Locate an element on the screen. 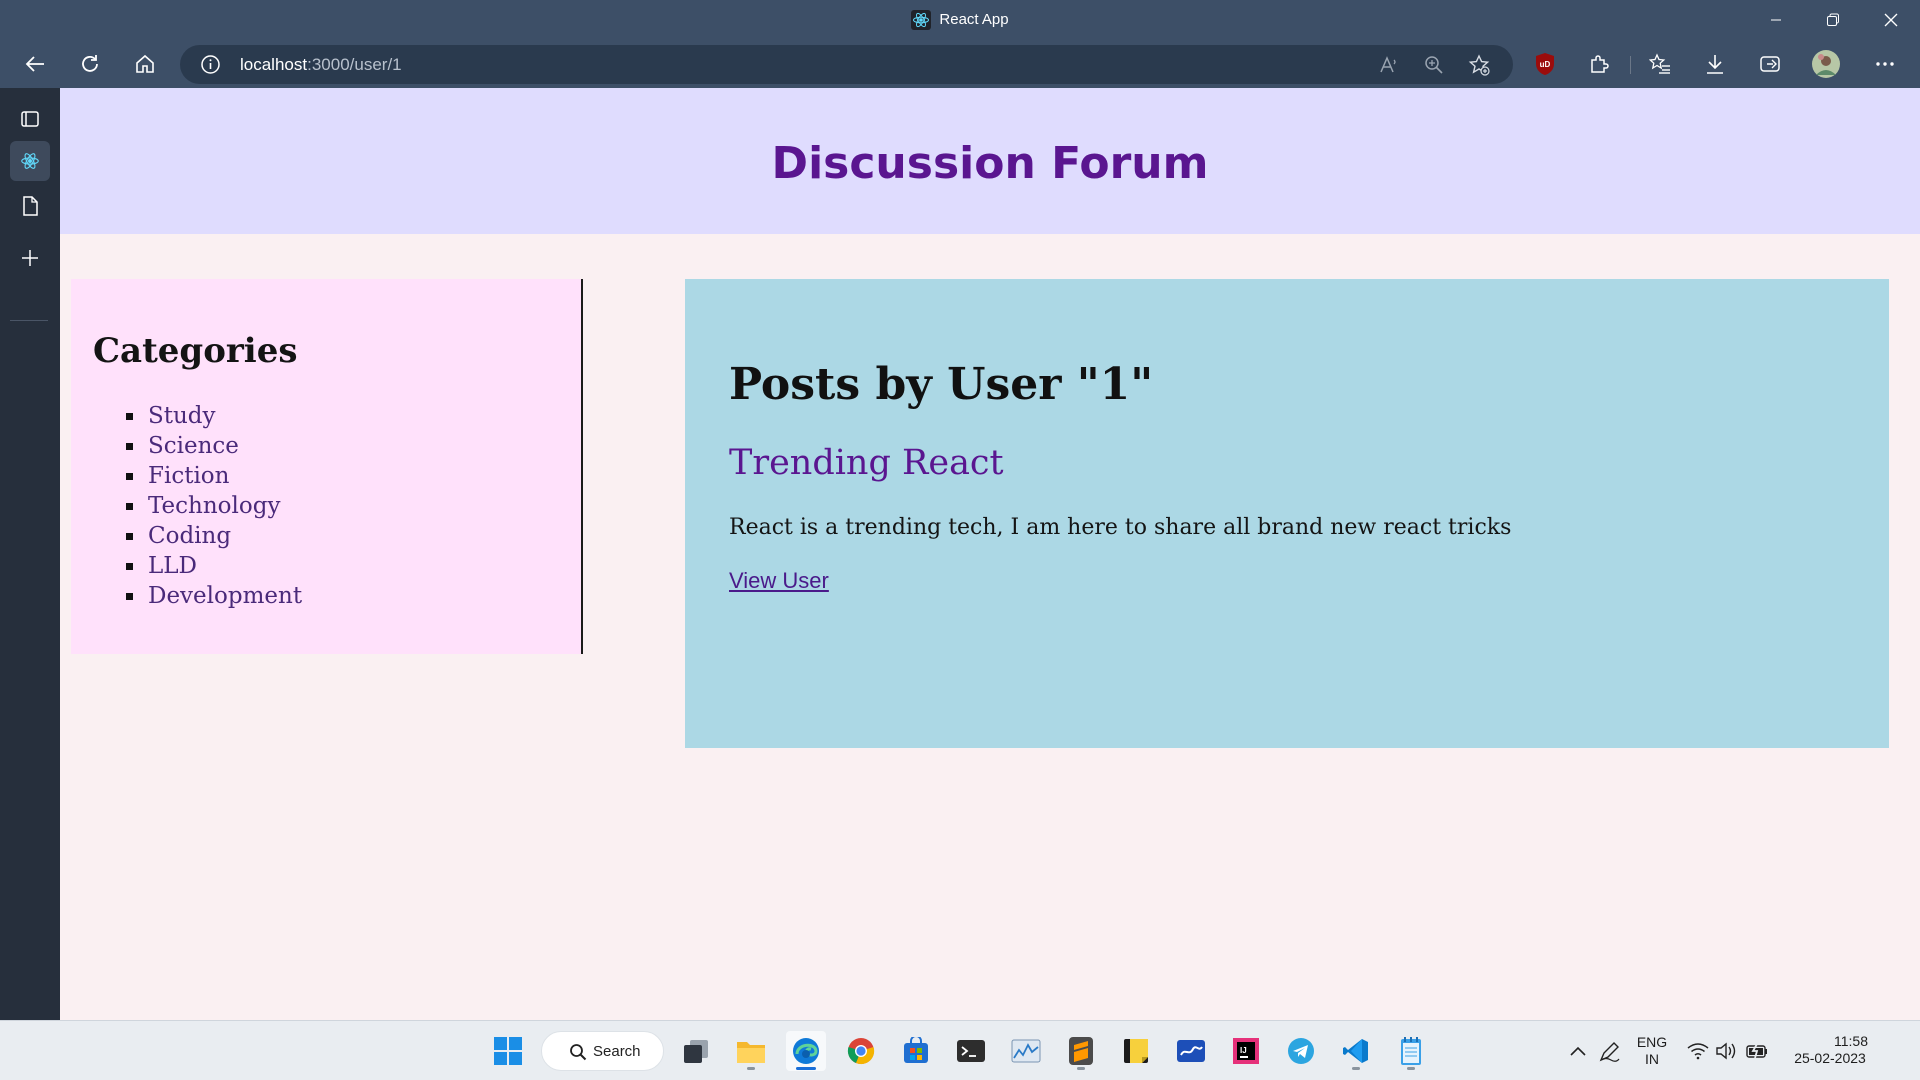 The image size is (1920, 1080). language-code: ENG is located at coordinates (1652, 1042).